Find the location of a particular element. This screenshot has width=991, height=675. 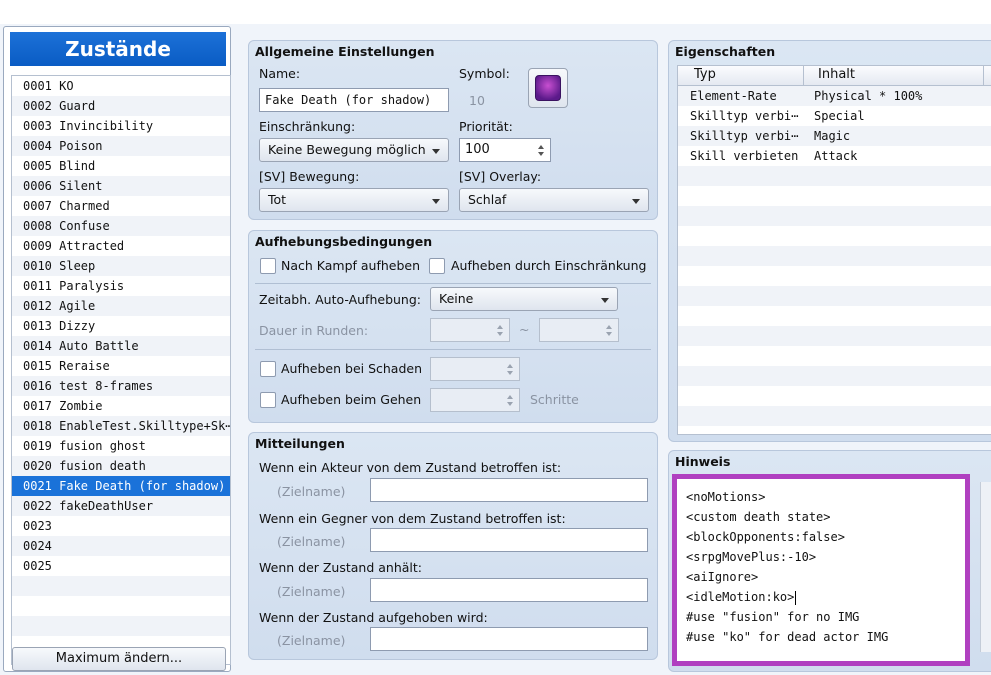

sv-motion-value: Tot is located at coordinates (277, 199).